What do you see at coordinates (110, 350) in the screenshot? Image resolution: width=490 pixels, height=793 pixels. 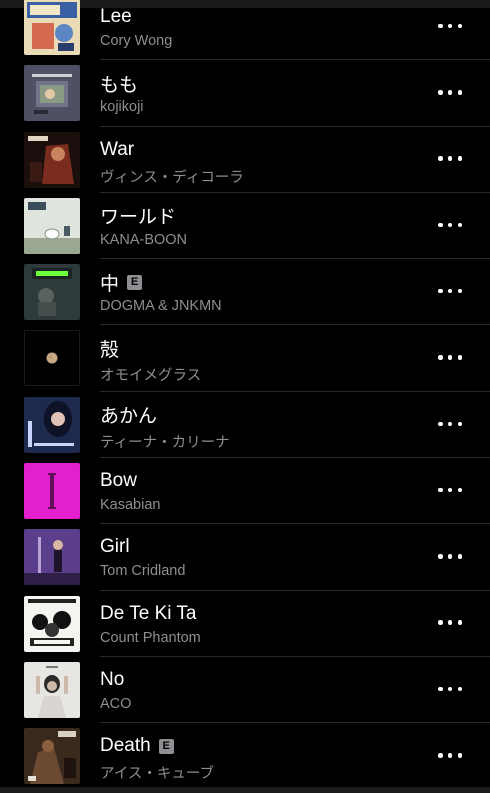 I see `song-title: 殻` at bounding box center [110, 350].